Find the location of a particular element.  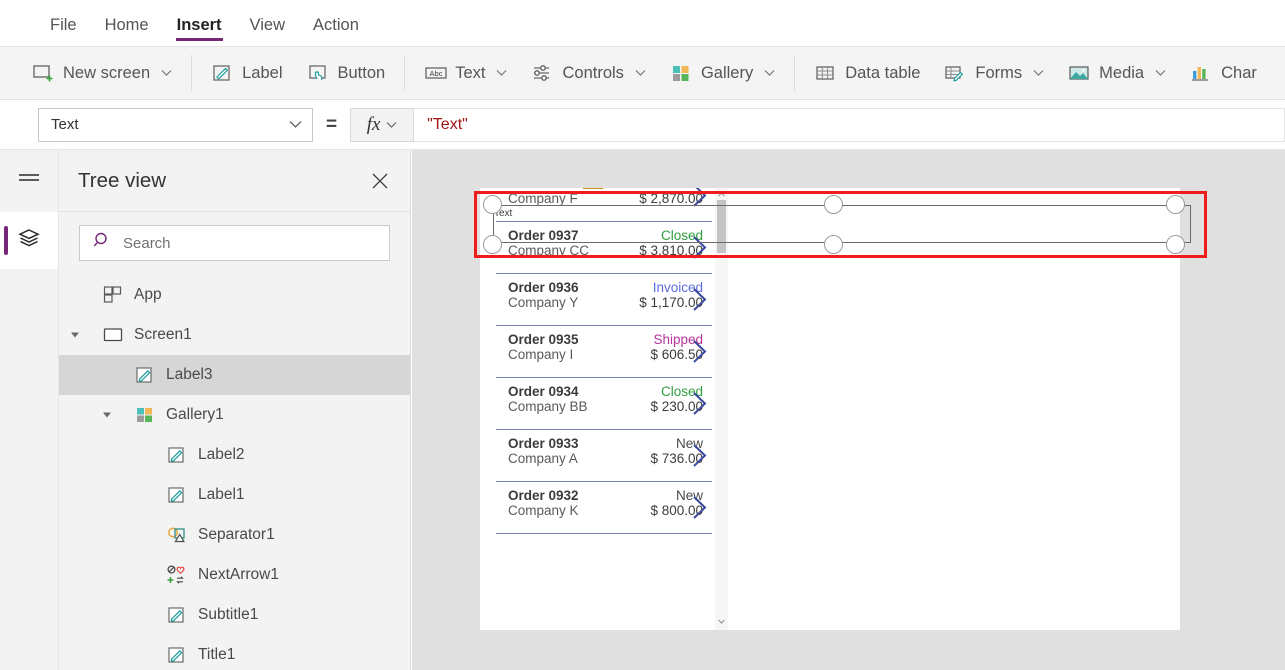

close-icon is located at coordinates (380, 181).